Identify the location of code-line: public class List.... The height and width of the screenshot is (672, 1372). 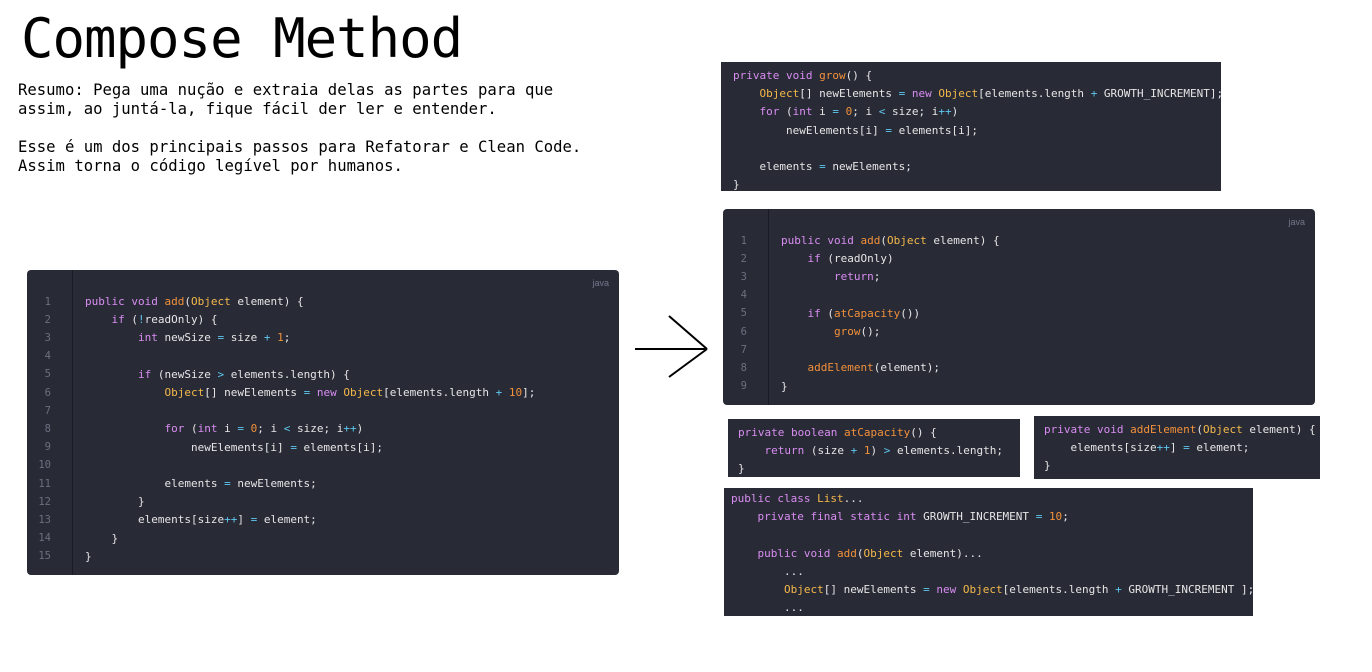
(797, 498).